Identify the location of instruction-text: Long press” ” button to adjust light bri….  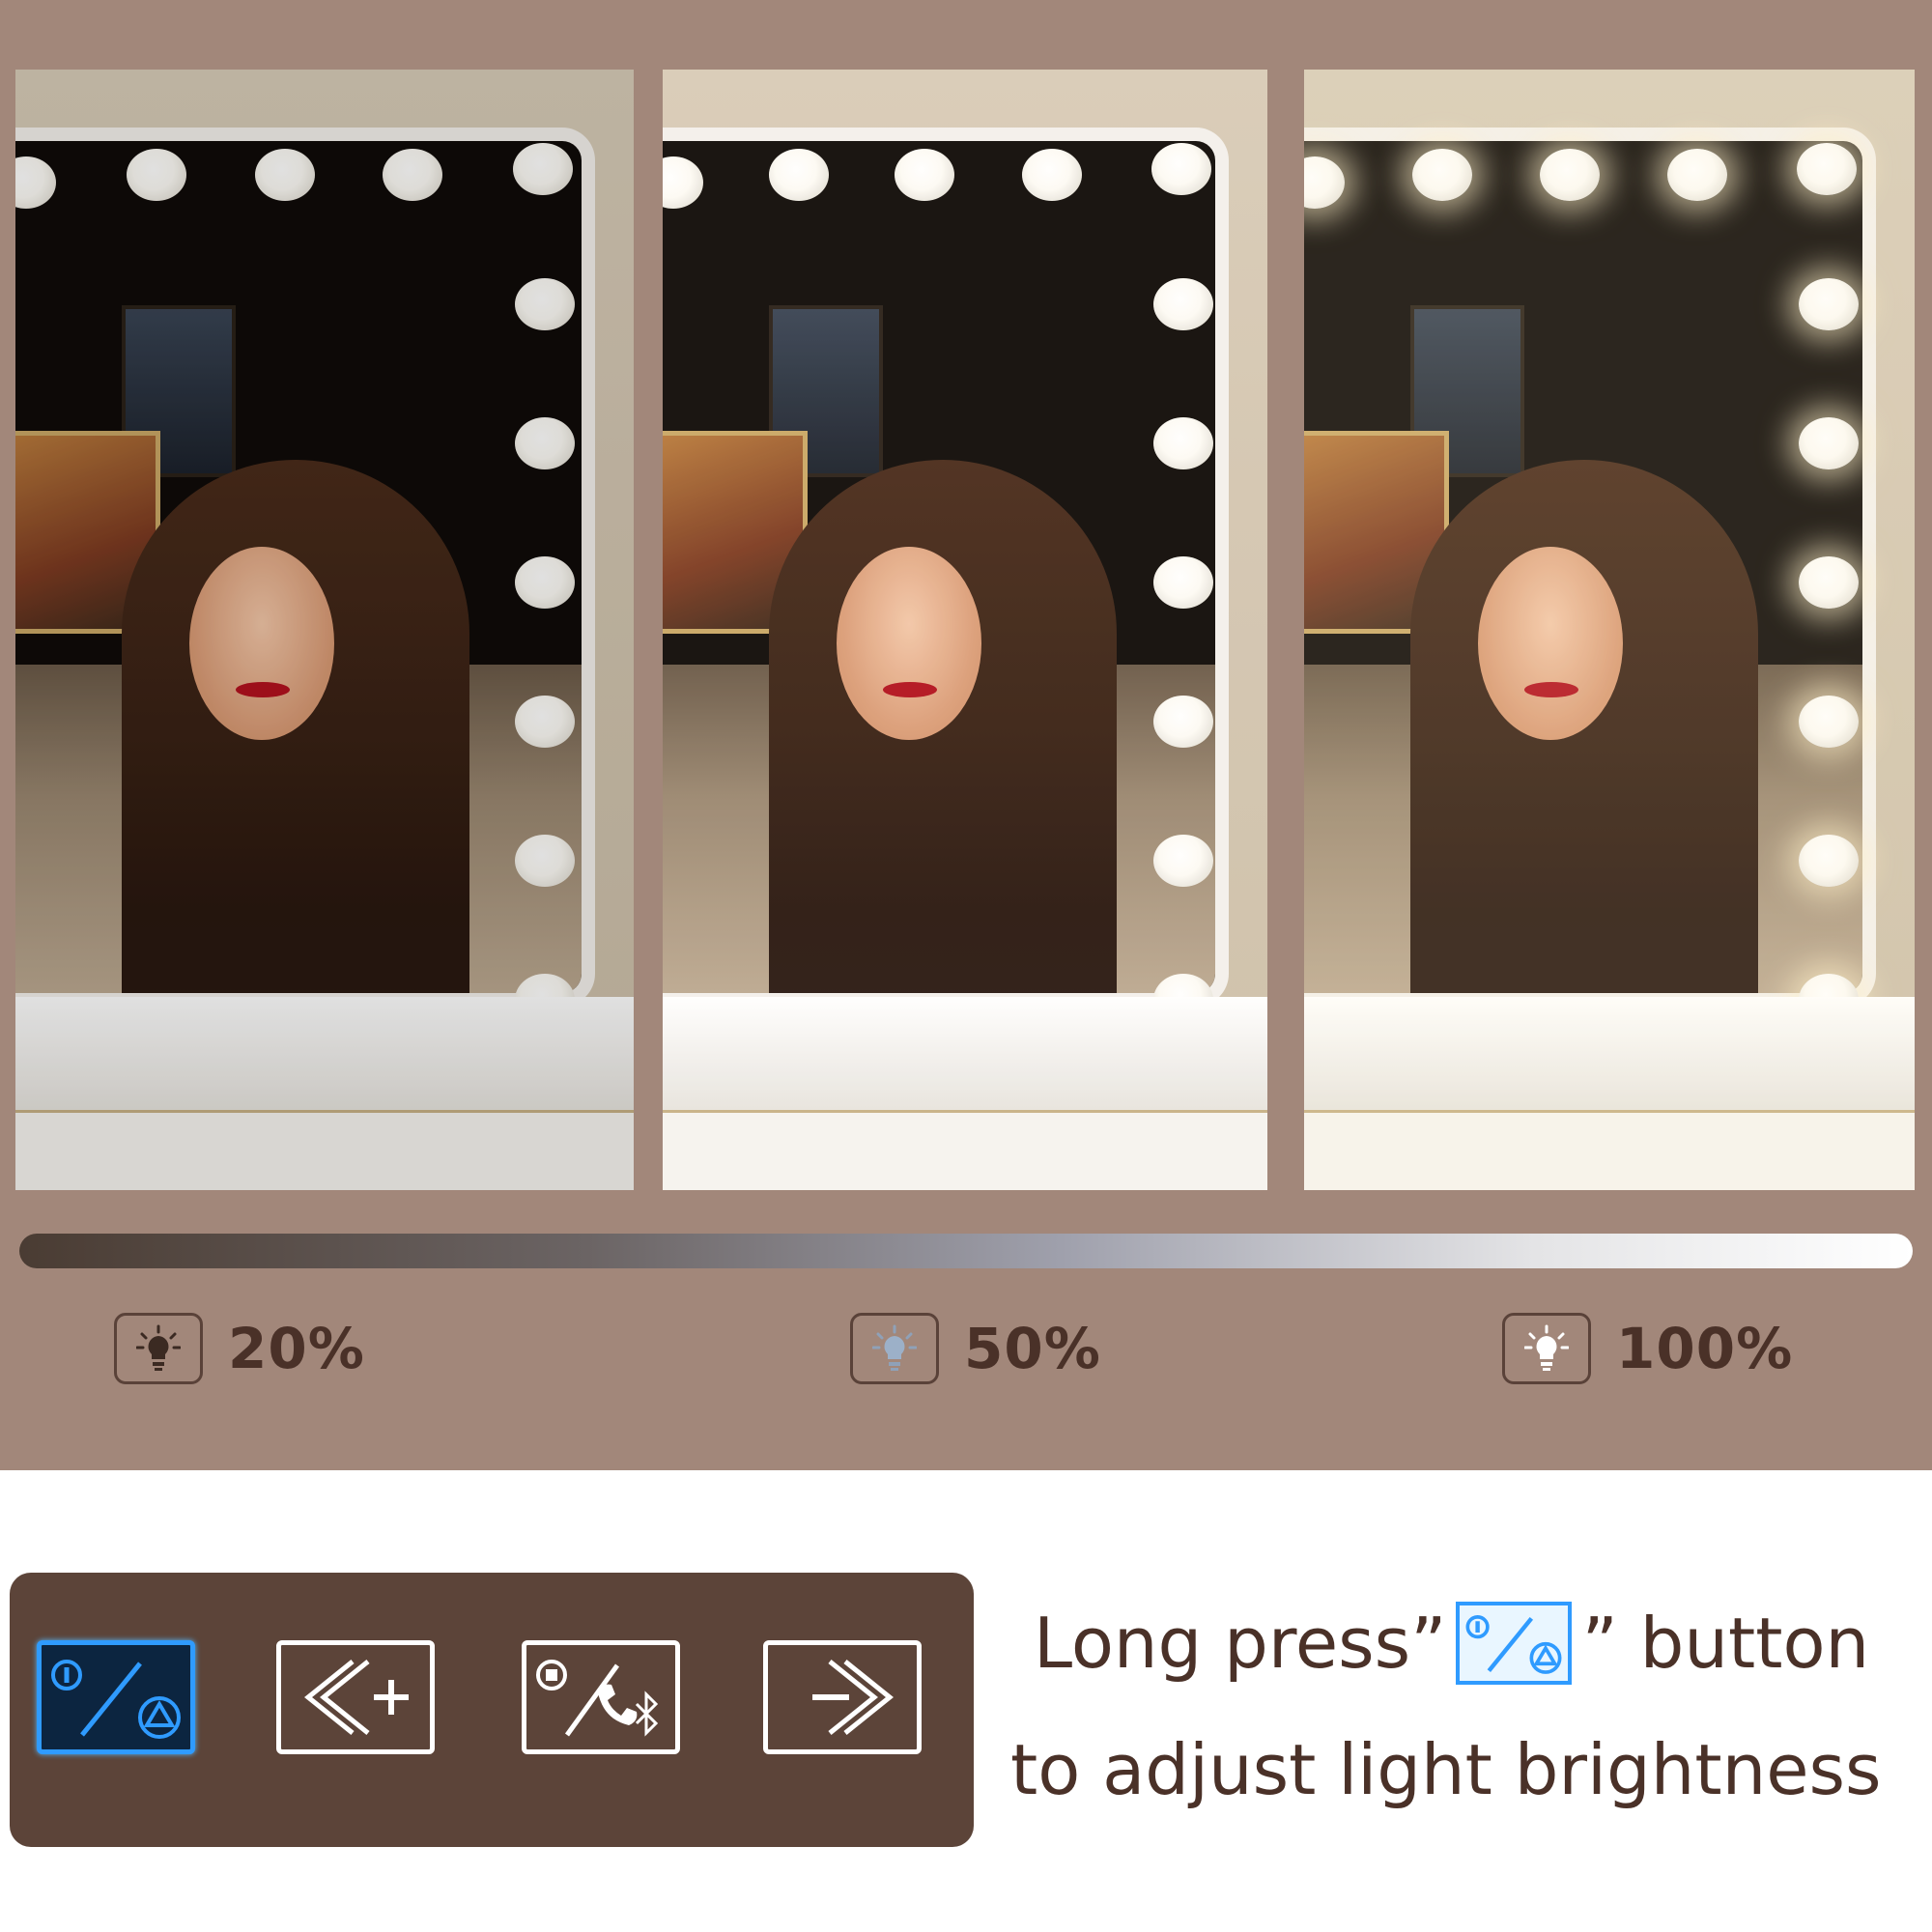
(1463, 1709).